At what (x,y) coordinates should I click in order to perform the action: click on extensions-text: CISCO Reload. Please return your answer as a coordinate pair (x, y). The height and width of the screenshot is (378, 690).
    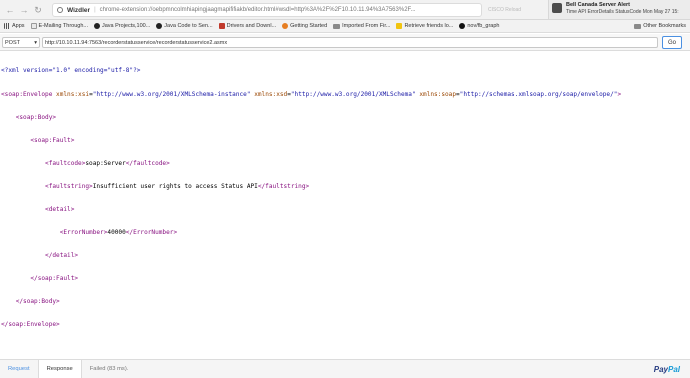
    Looking at the image, I should click on (505, 10).